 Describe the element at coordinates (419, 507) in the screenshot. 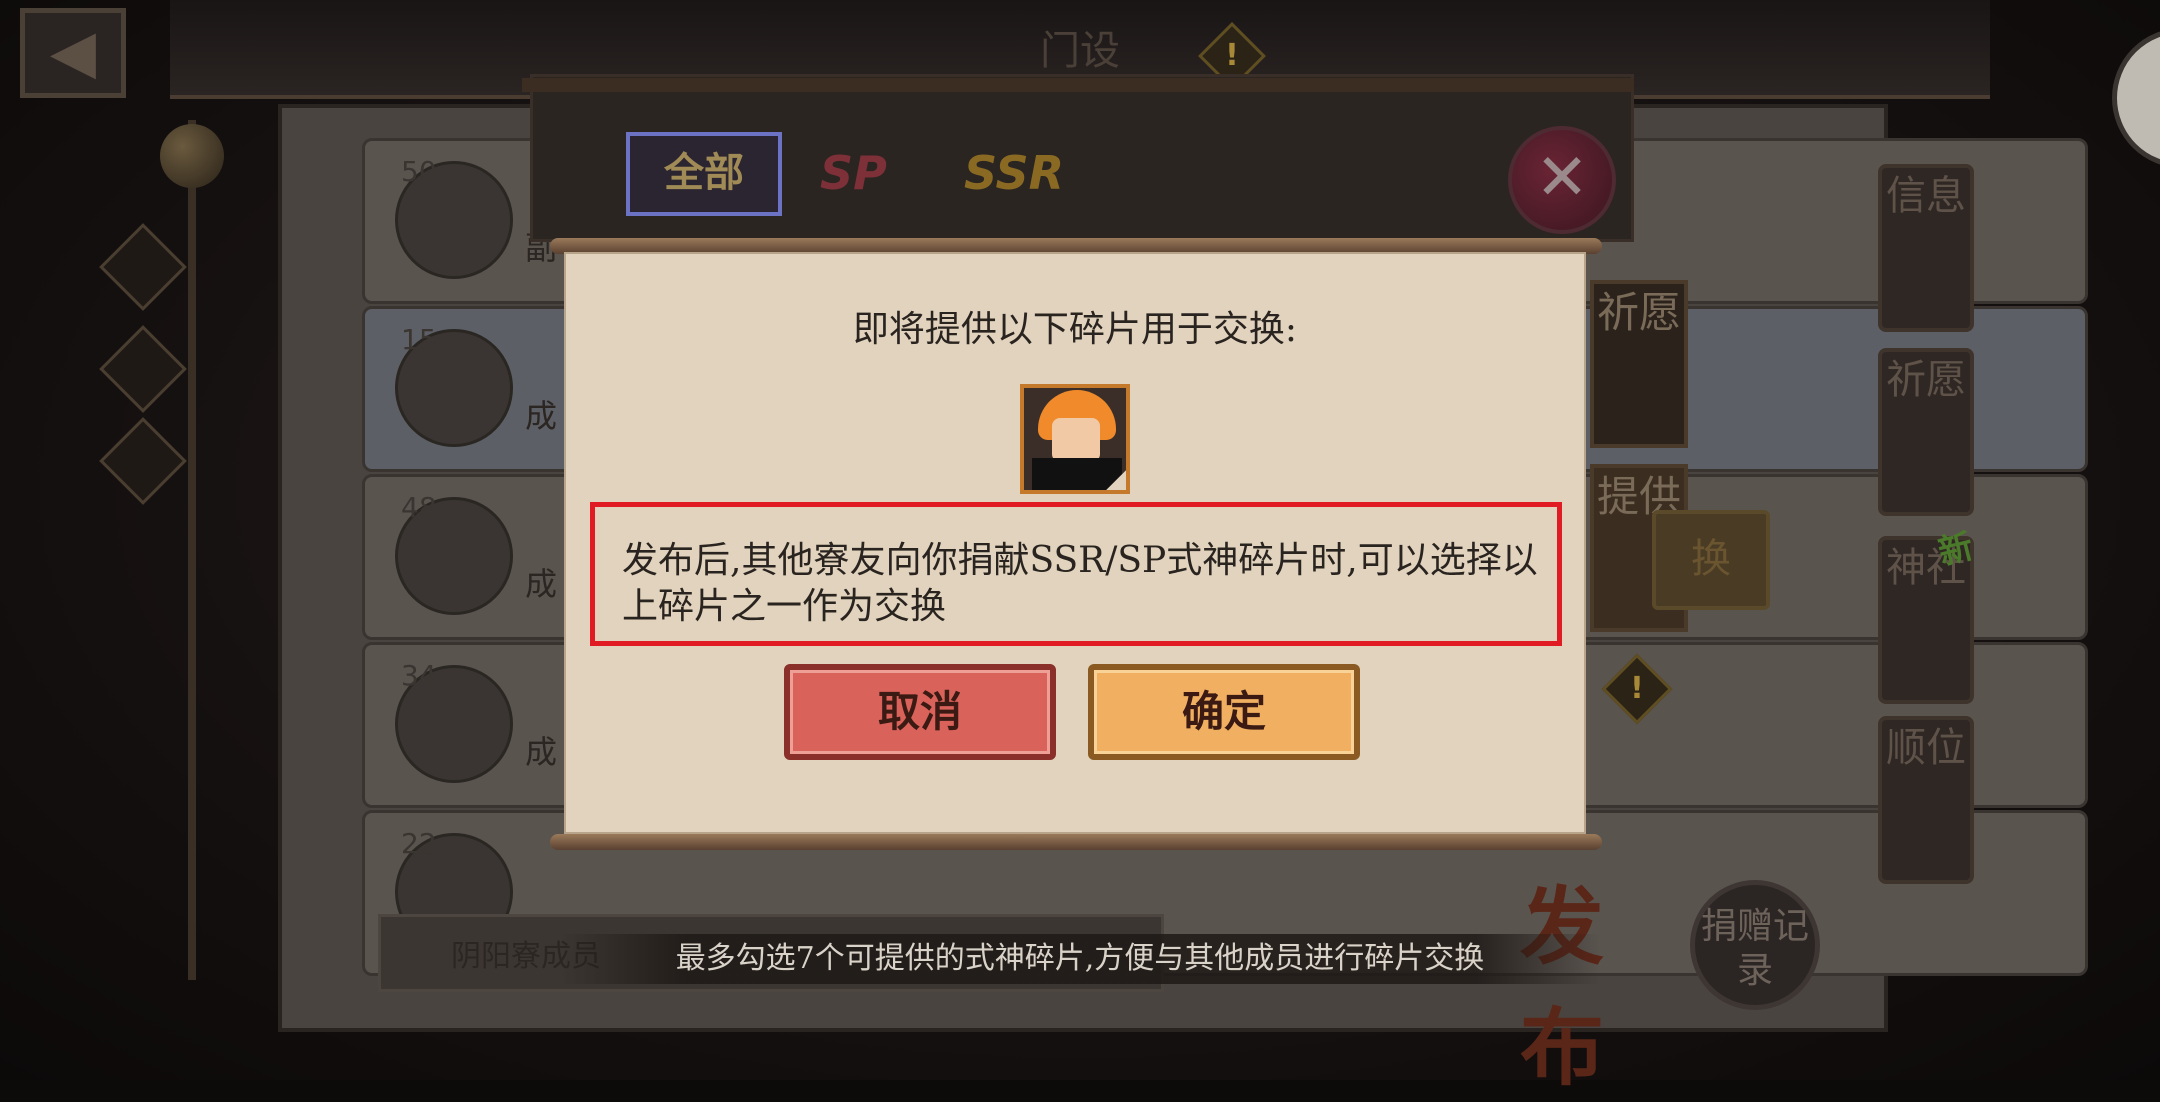

I see `member-level: 48` at that location.